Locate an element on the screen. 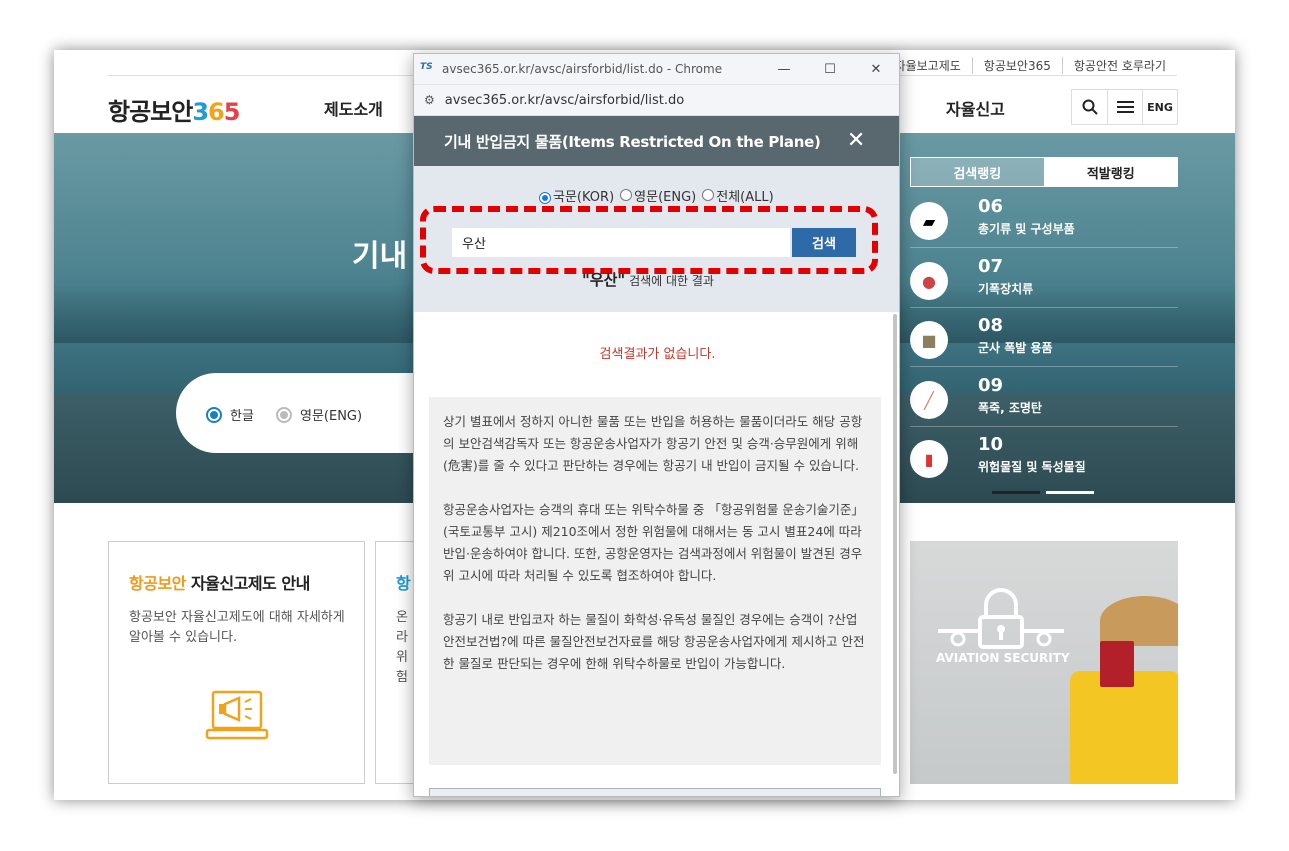 This screenshot has height=851, width=1289. promo-text: AVIATION SECURITY is located at coordinates (1003, 658).